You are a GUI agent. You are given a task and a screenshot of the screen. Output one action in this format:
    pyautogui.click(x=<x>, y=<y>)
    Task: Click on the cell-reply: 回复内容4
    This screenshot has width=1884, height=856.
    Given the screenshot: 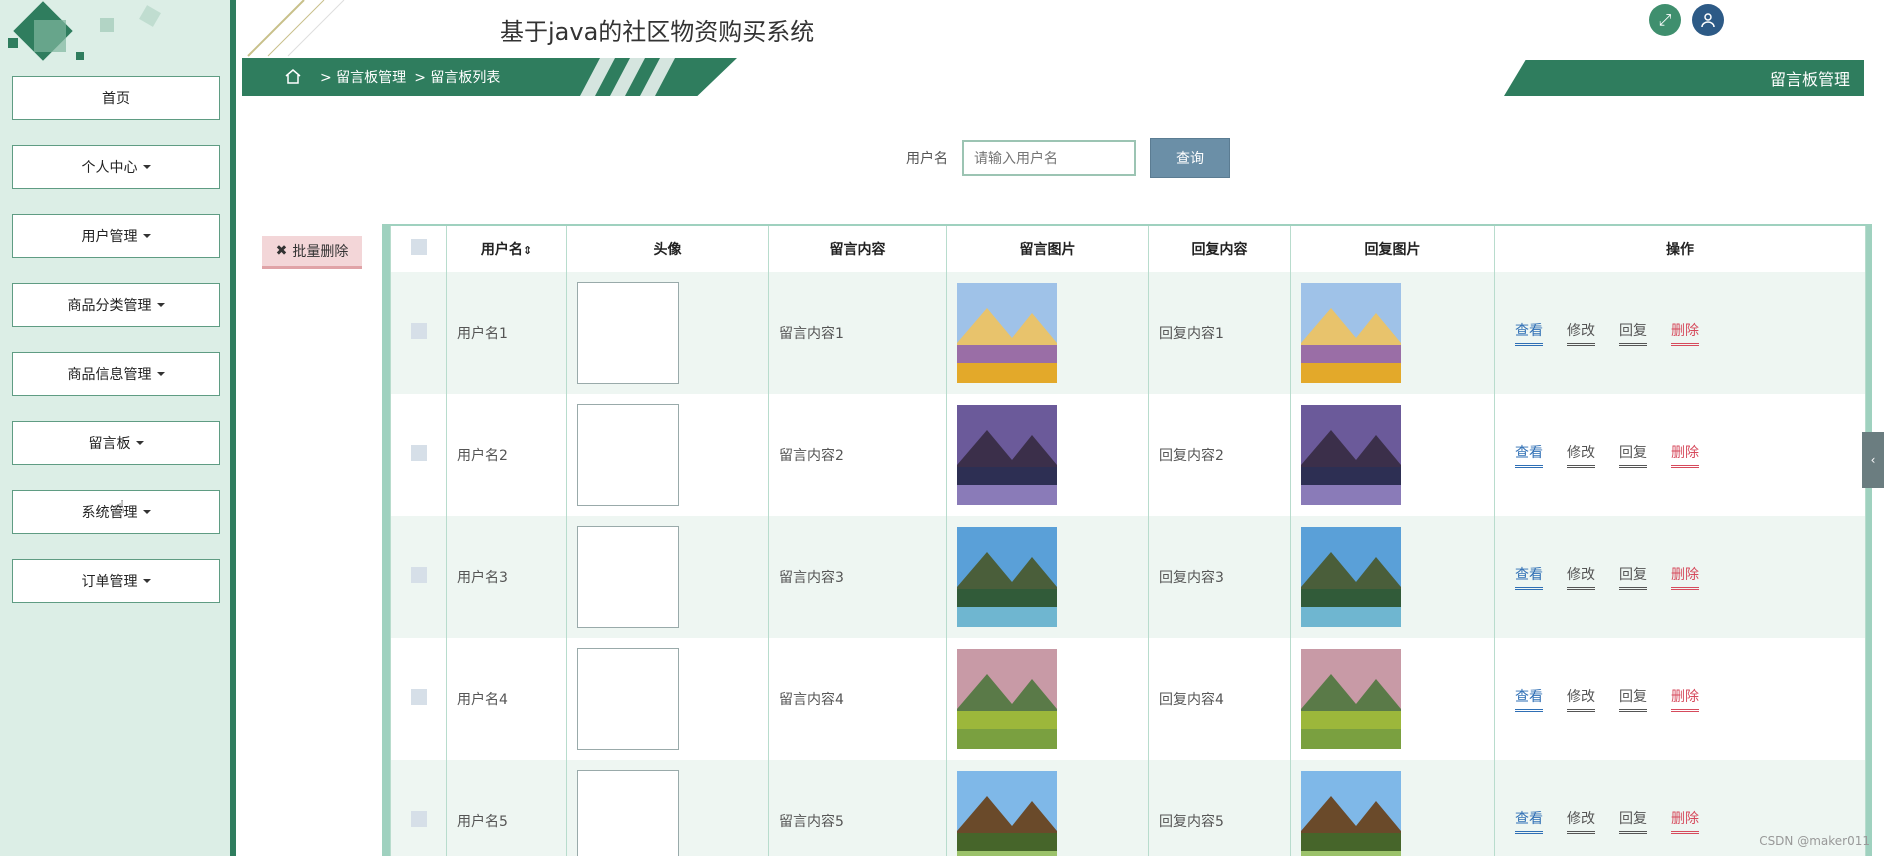 What is the action you would take?
    pyautogui.click(x=1219, y=699)
    